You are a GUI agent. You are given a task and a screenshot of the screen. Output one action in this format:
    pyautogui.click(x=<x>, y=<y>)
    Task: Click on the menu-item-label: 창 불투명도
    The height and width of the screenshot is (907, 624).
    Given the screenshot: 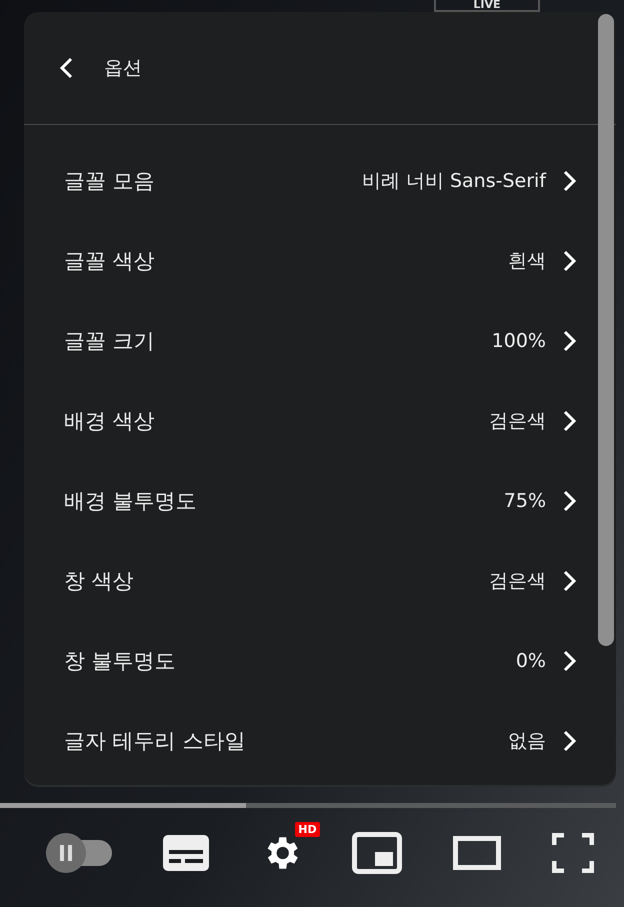 What is the action you would take?
    pyautogui.click(x=120, y=661)
    